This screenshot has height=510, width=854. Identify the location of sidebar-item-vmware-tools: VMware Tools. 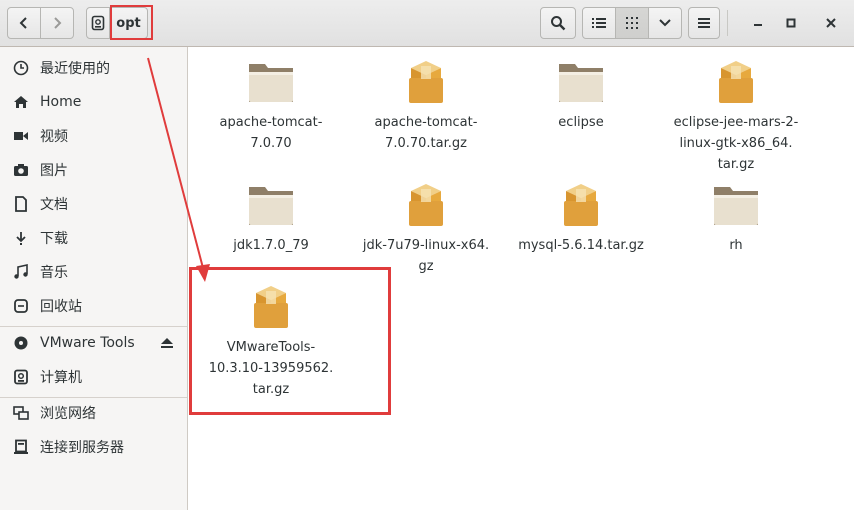
(93, 343).